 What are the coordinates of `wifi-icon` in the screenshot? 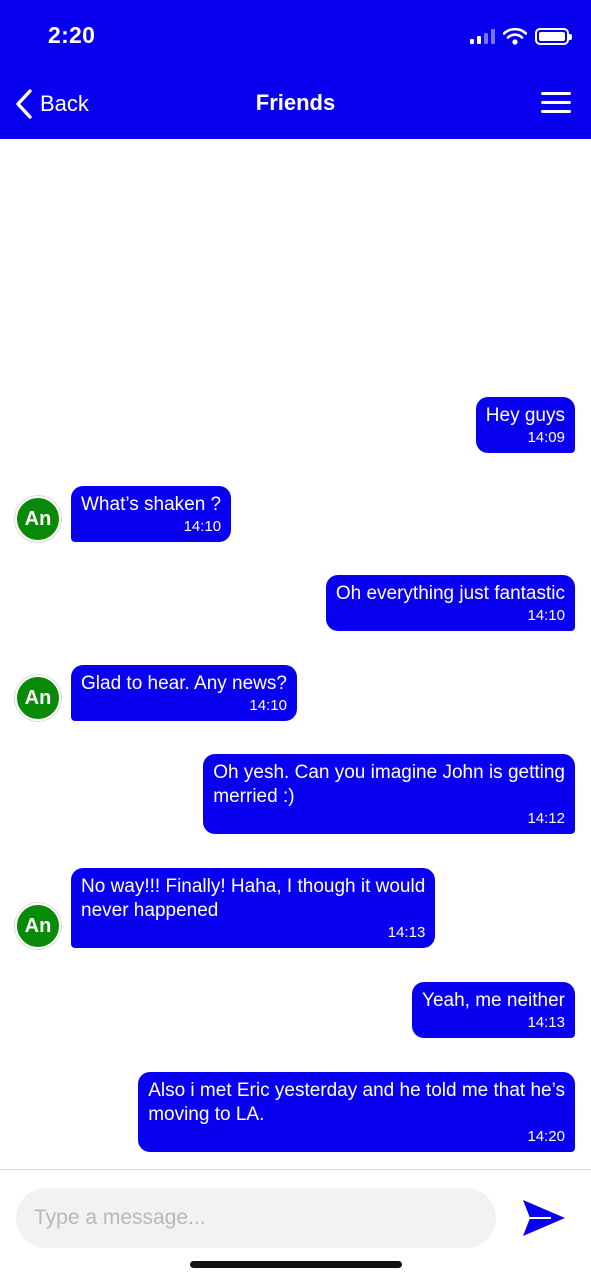 It's located at (515, 36).